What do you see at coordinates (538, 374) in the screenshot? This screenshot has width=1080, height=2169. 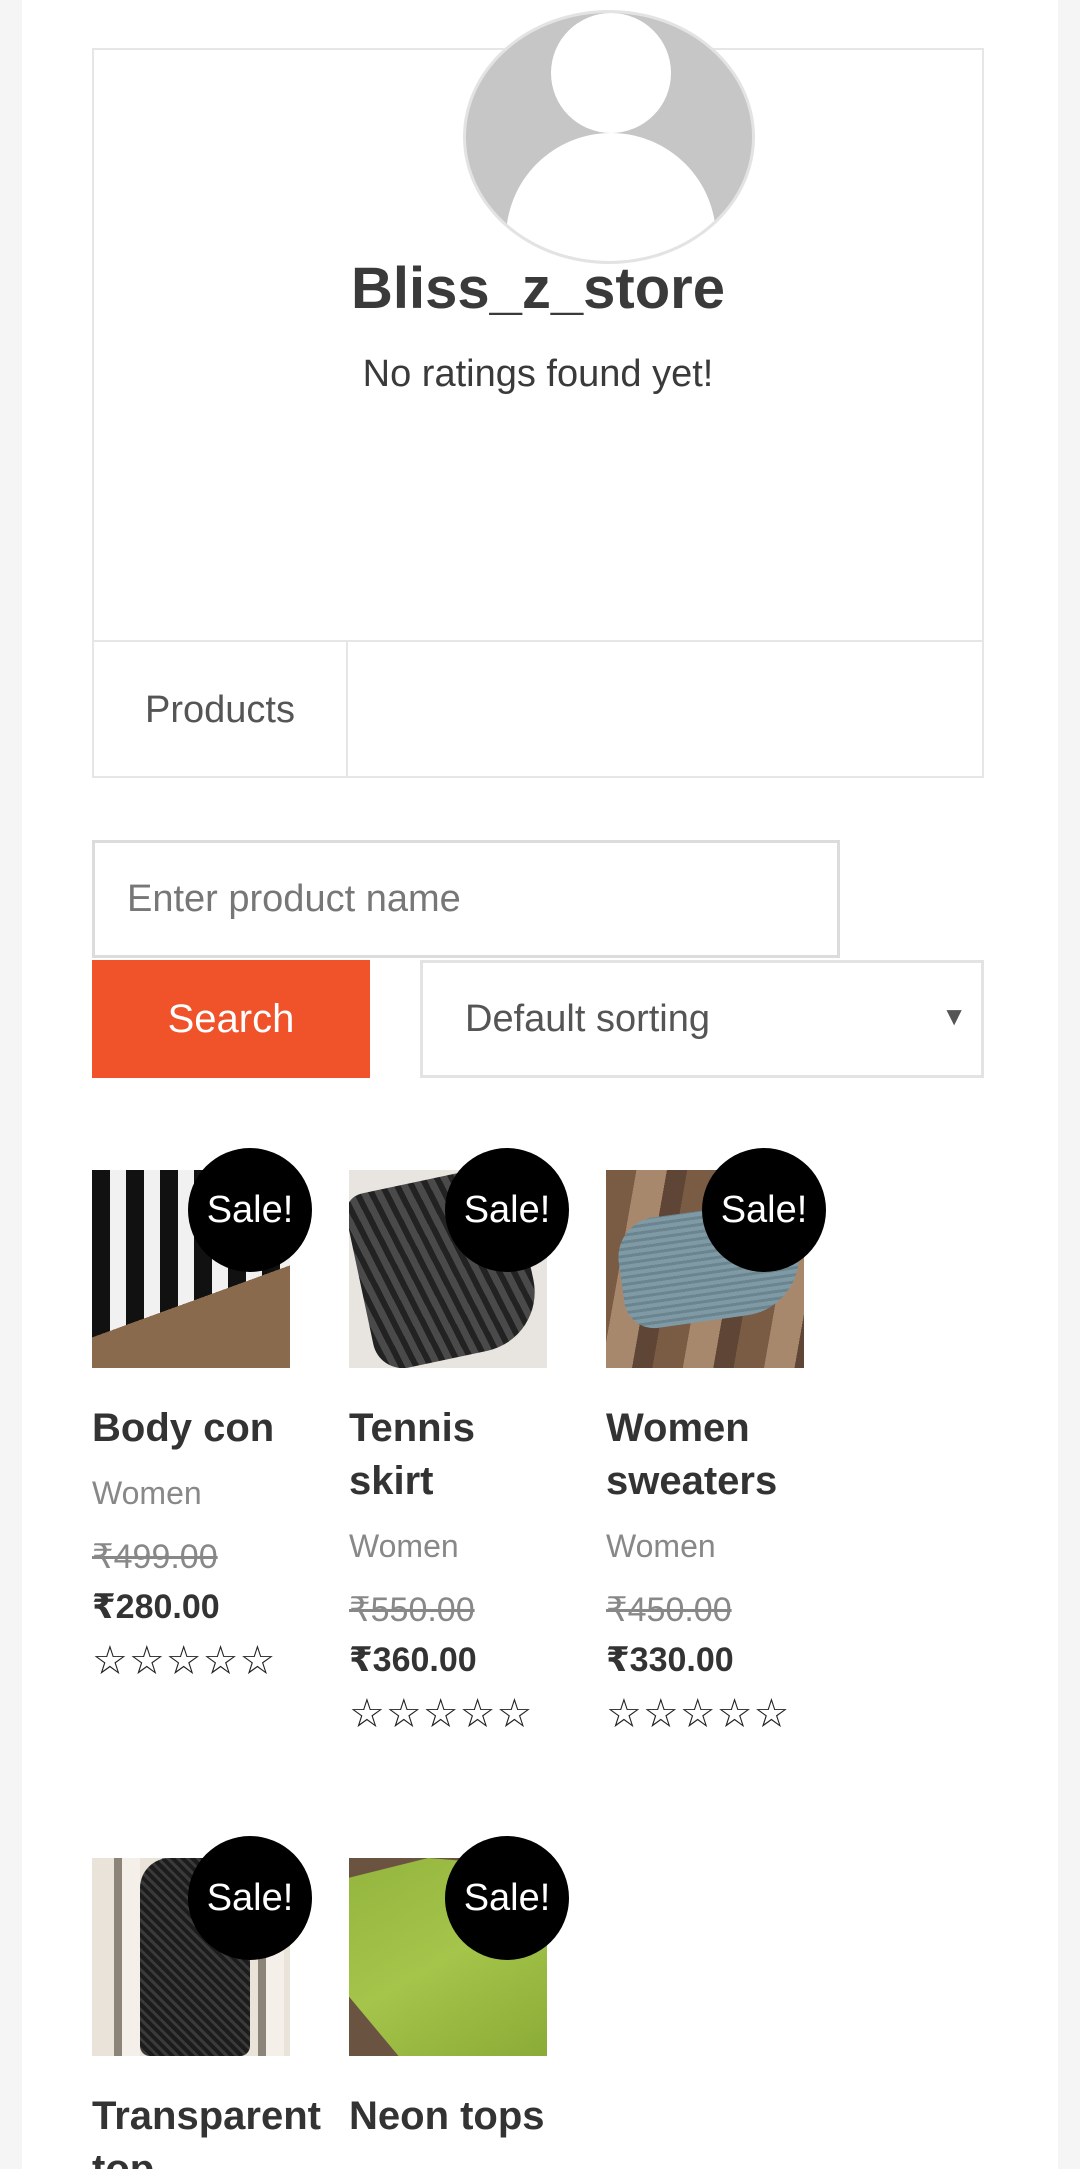 I see `store-rating-note: No ratings found yet!` at bounding box center [538, 374].